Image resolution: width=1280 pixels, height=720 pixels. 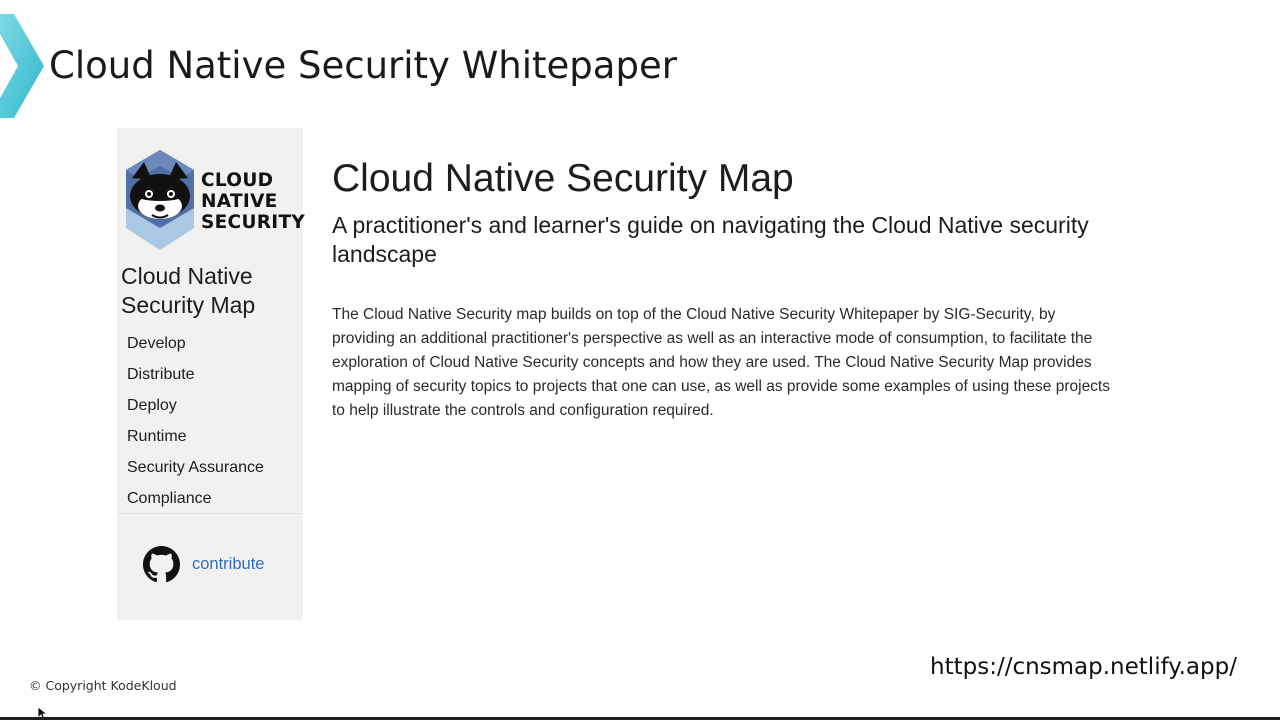 What do you see at coordinates (195, 498) in the screenshot?
I see `sidebar-item-compliance: Compliance` at bounding box center [195, 498].